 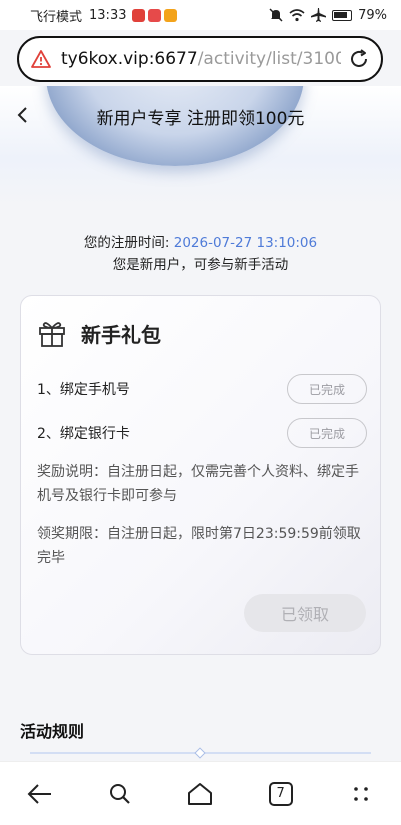 What do you see at coordinates (269, 59) in the screenshot?
I see `url-path: /activity/list/3100(` at bounding box center [269, 59].